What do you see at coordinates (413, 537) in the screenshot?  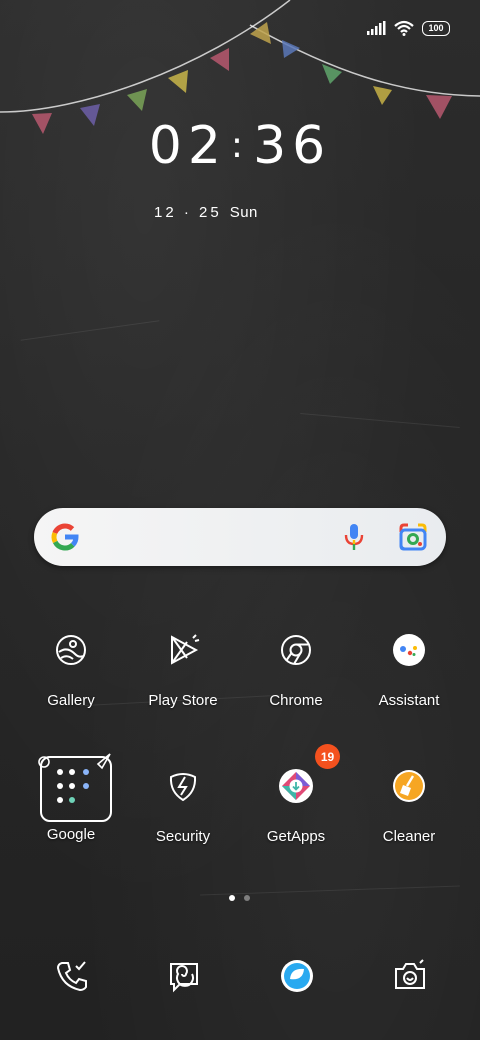 I see `google-lens-icon` at bounding box center [413, 537].